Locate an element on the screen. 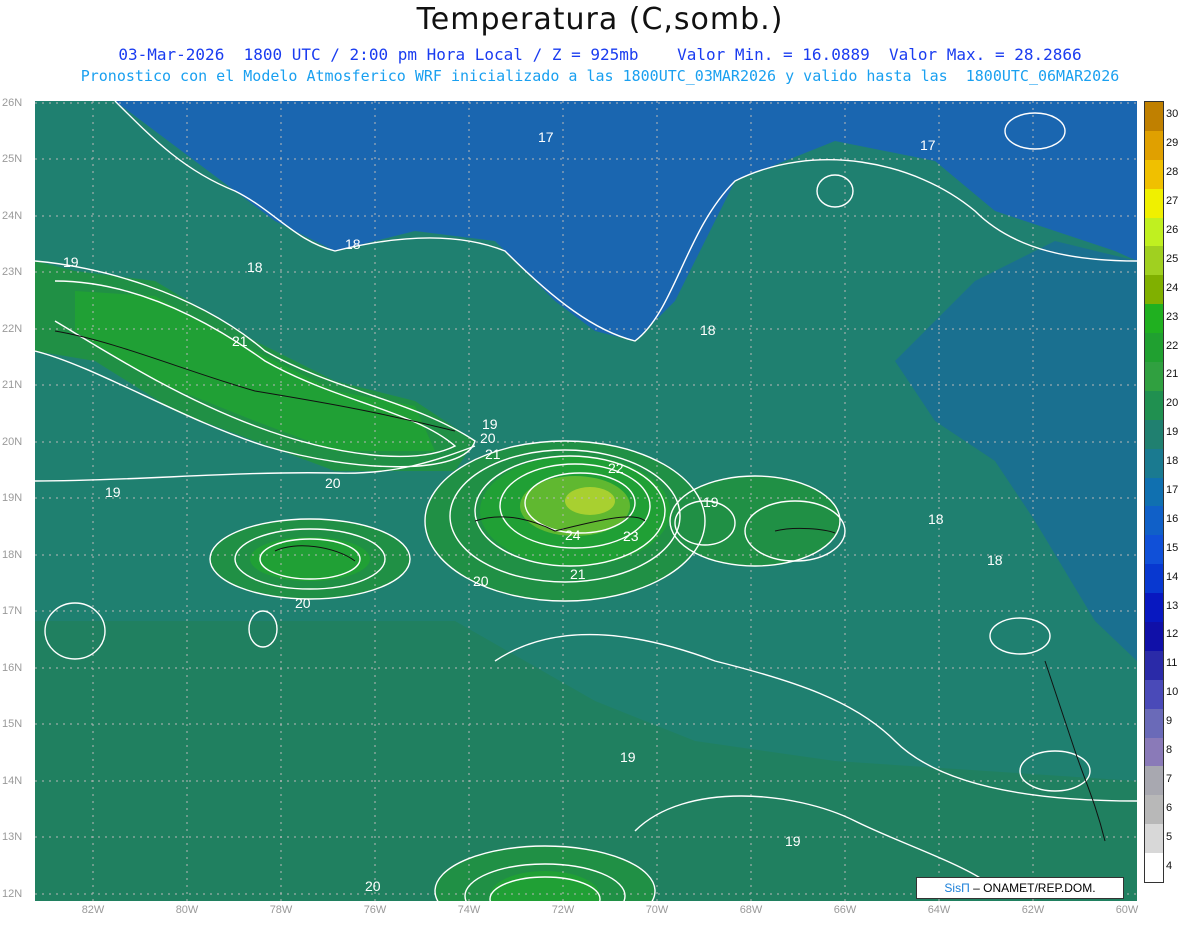  sispi-logo-text: SisΠ is located at coordinates (957, 888).